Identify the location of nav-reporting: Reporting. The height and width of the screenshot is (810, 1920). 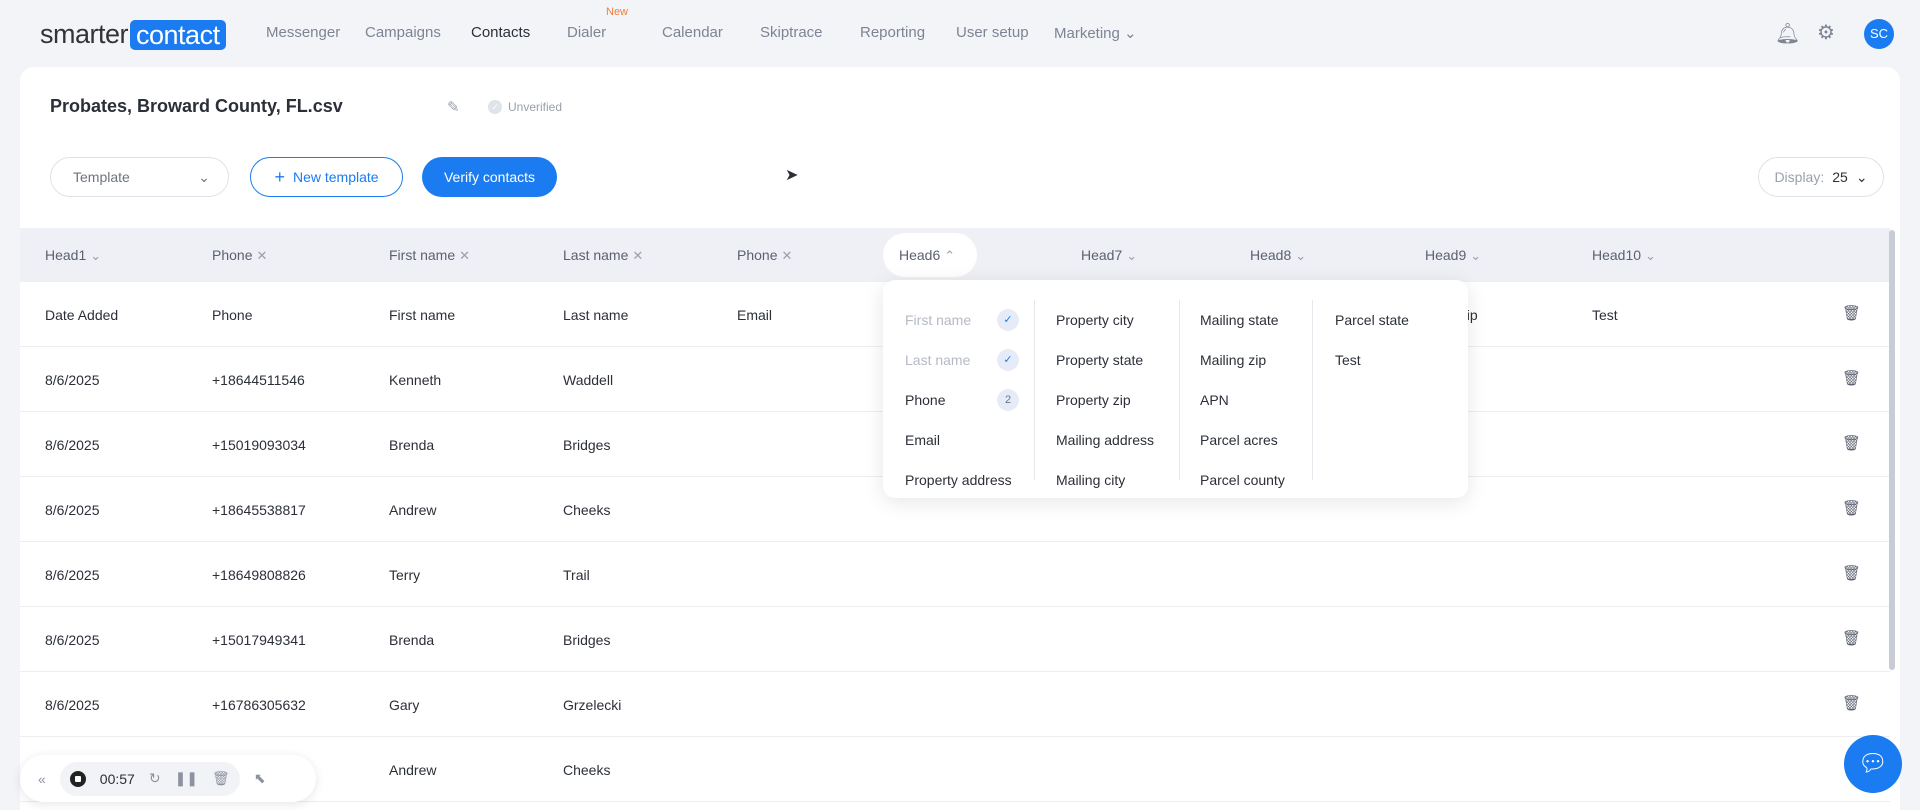
(892, 32).